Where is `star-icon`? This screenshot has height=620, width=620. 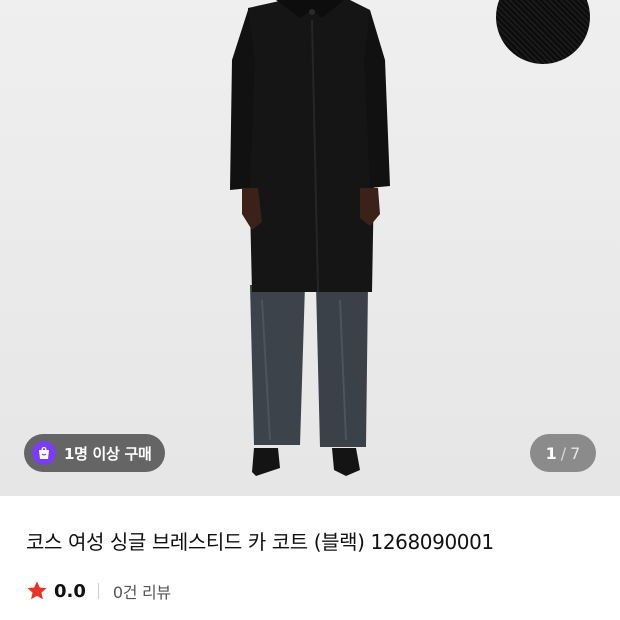
star-icon is located at coordinates (37, 590).